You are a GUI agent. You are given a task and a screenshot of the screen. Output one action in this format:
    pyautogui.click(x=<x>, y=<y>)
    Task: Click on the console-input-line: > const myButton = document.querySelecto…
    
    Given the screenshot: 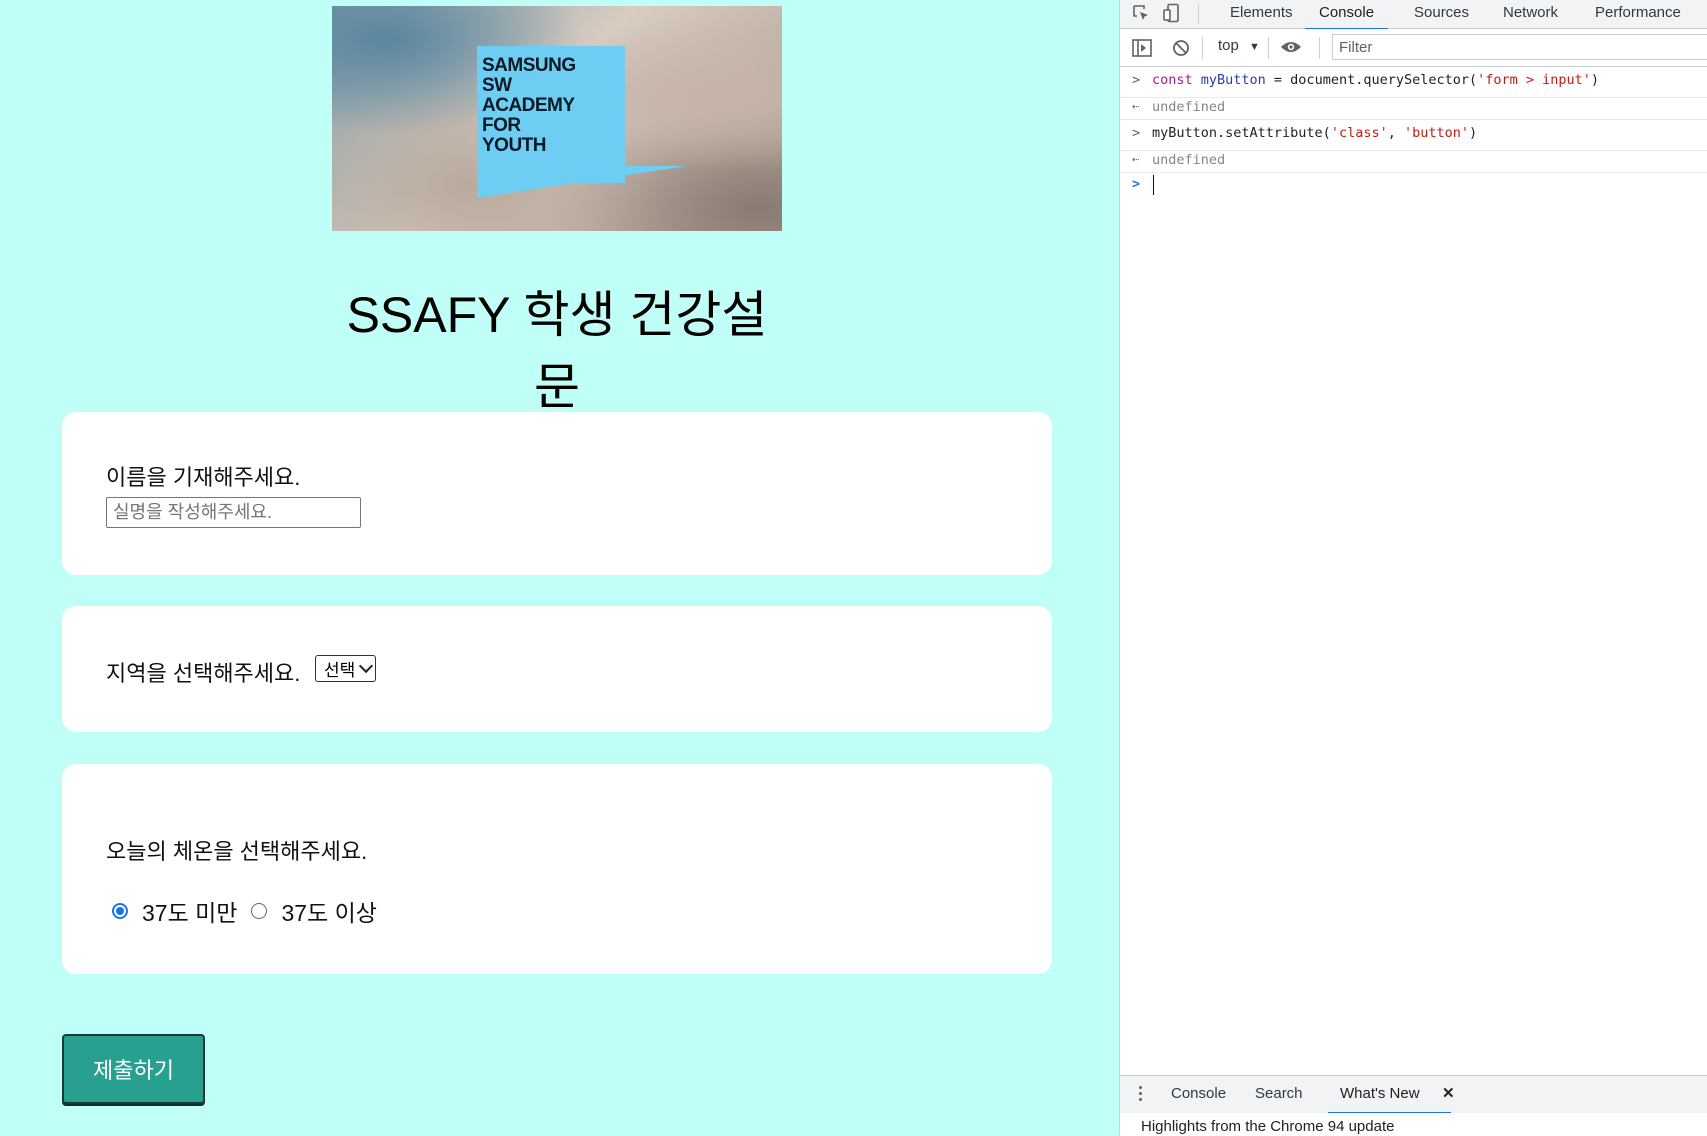 What is the action you would take?
    pyautogui.click(x=1413, y=84)
    